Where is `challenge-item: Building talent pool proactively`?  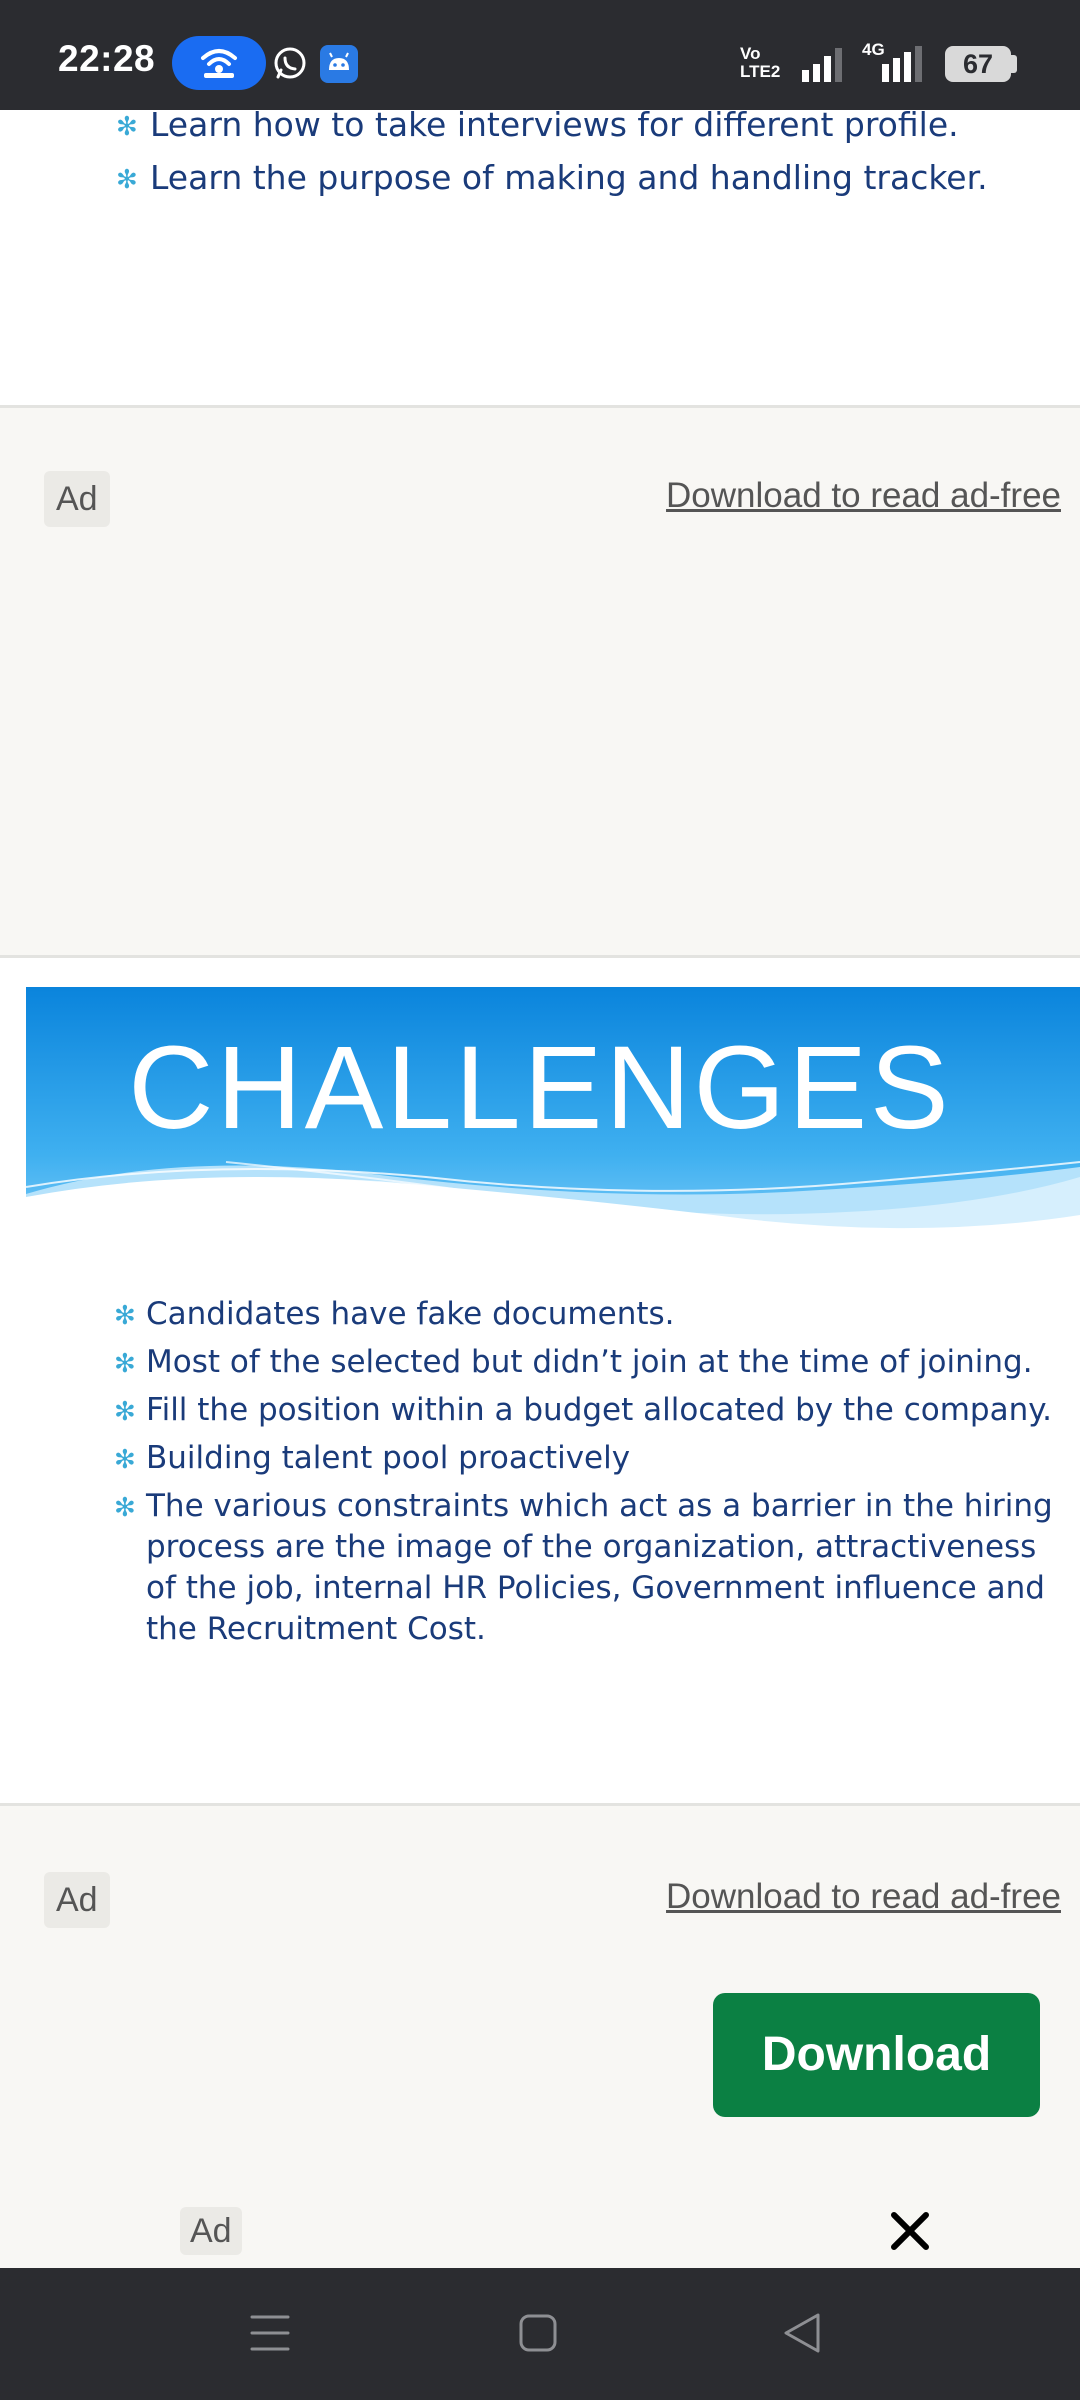
challenge-item: Building talent pool proactively is located at coordinates (388, 1458).